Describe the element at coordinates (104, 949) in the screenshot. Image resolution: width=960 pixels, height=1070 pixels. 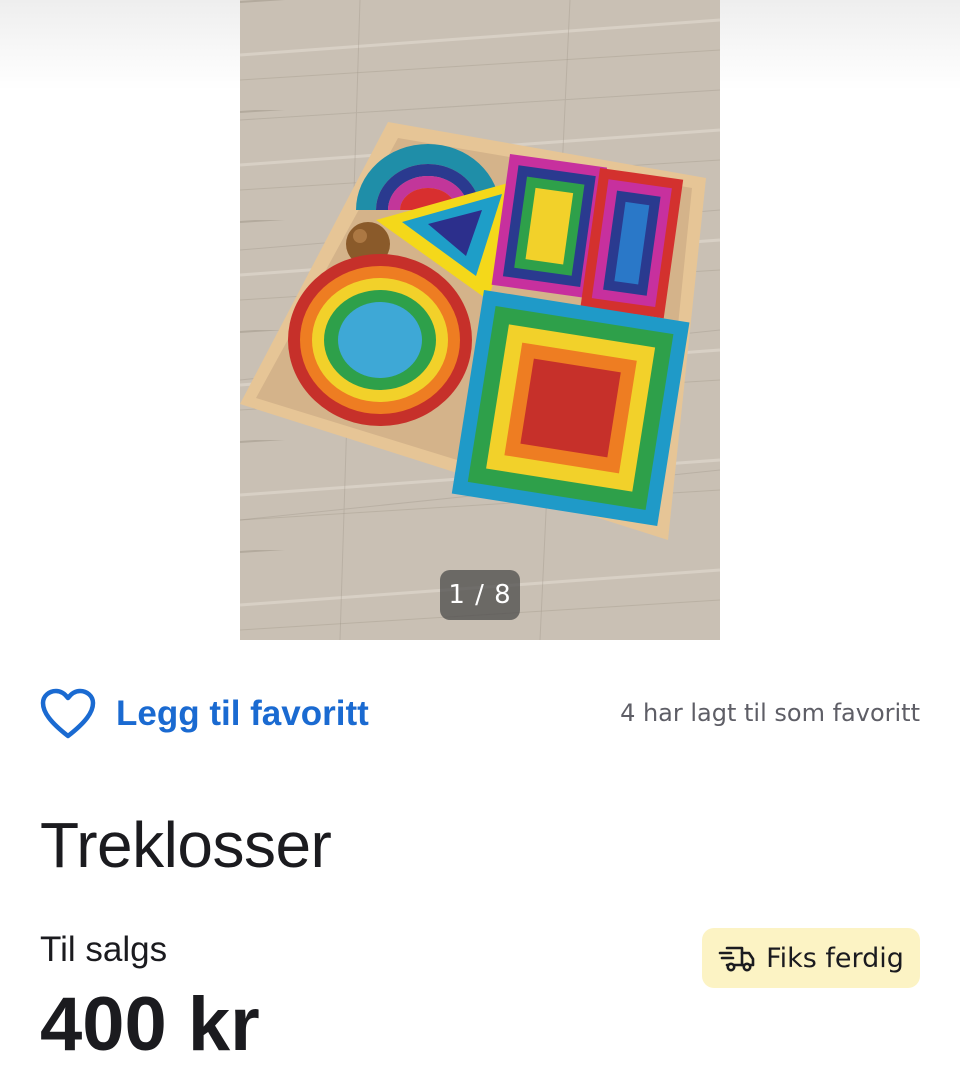
I see `listing-status: Til salgs` at that location.